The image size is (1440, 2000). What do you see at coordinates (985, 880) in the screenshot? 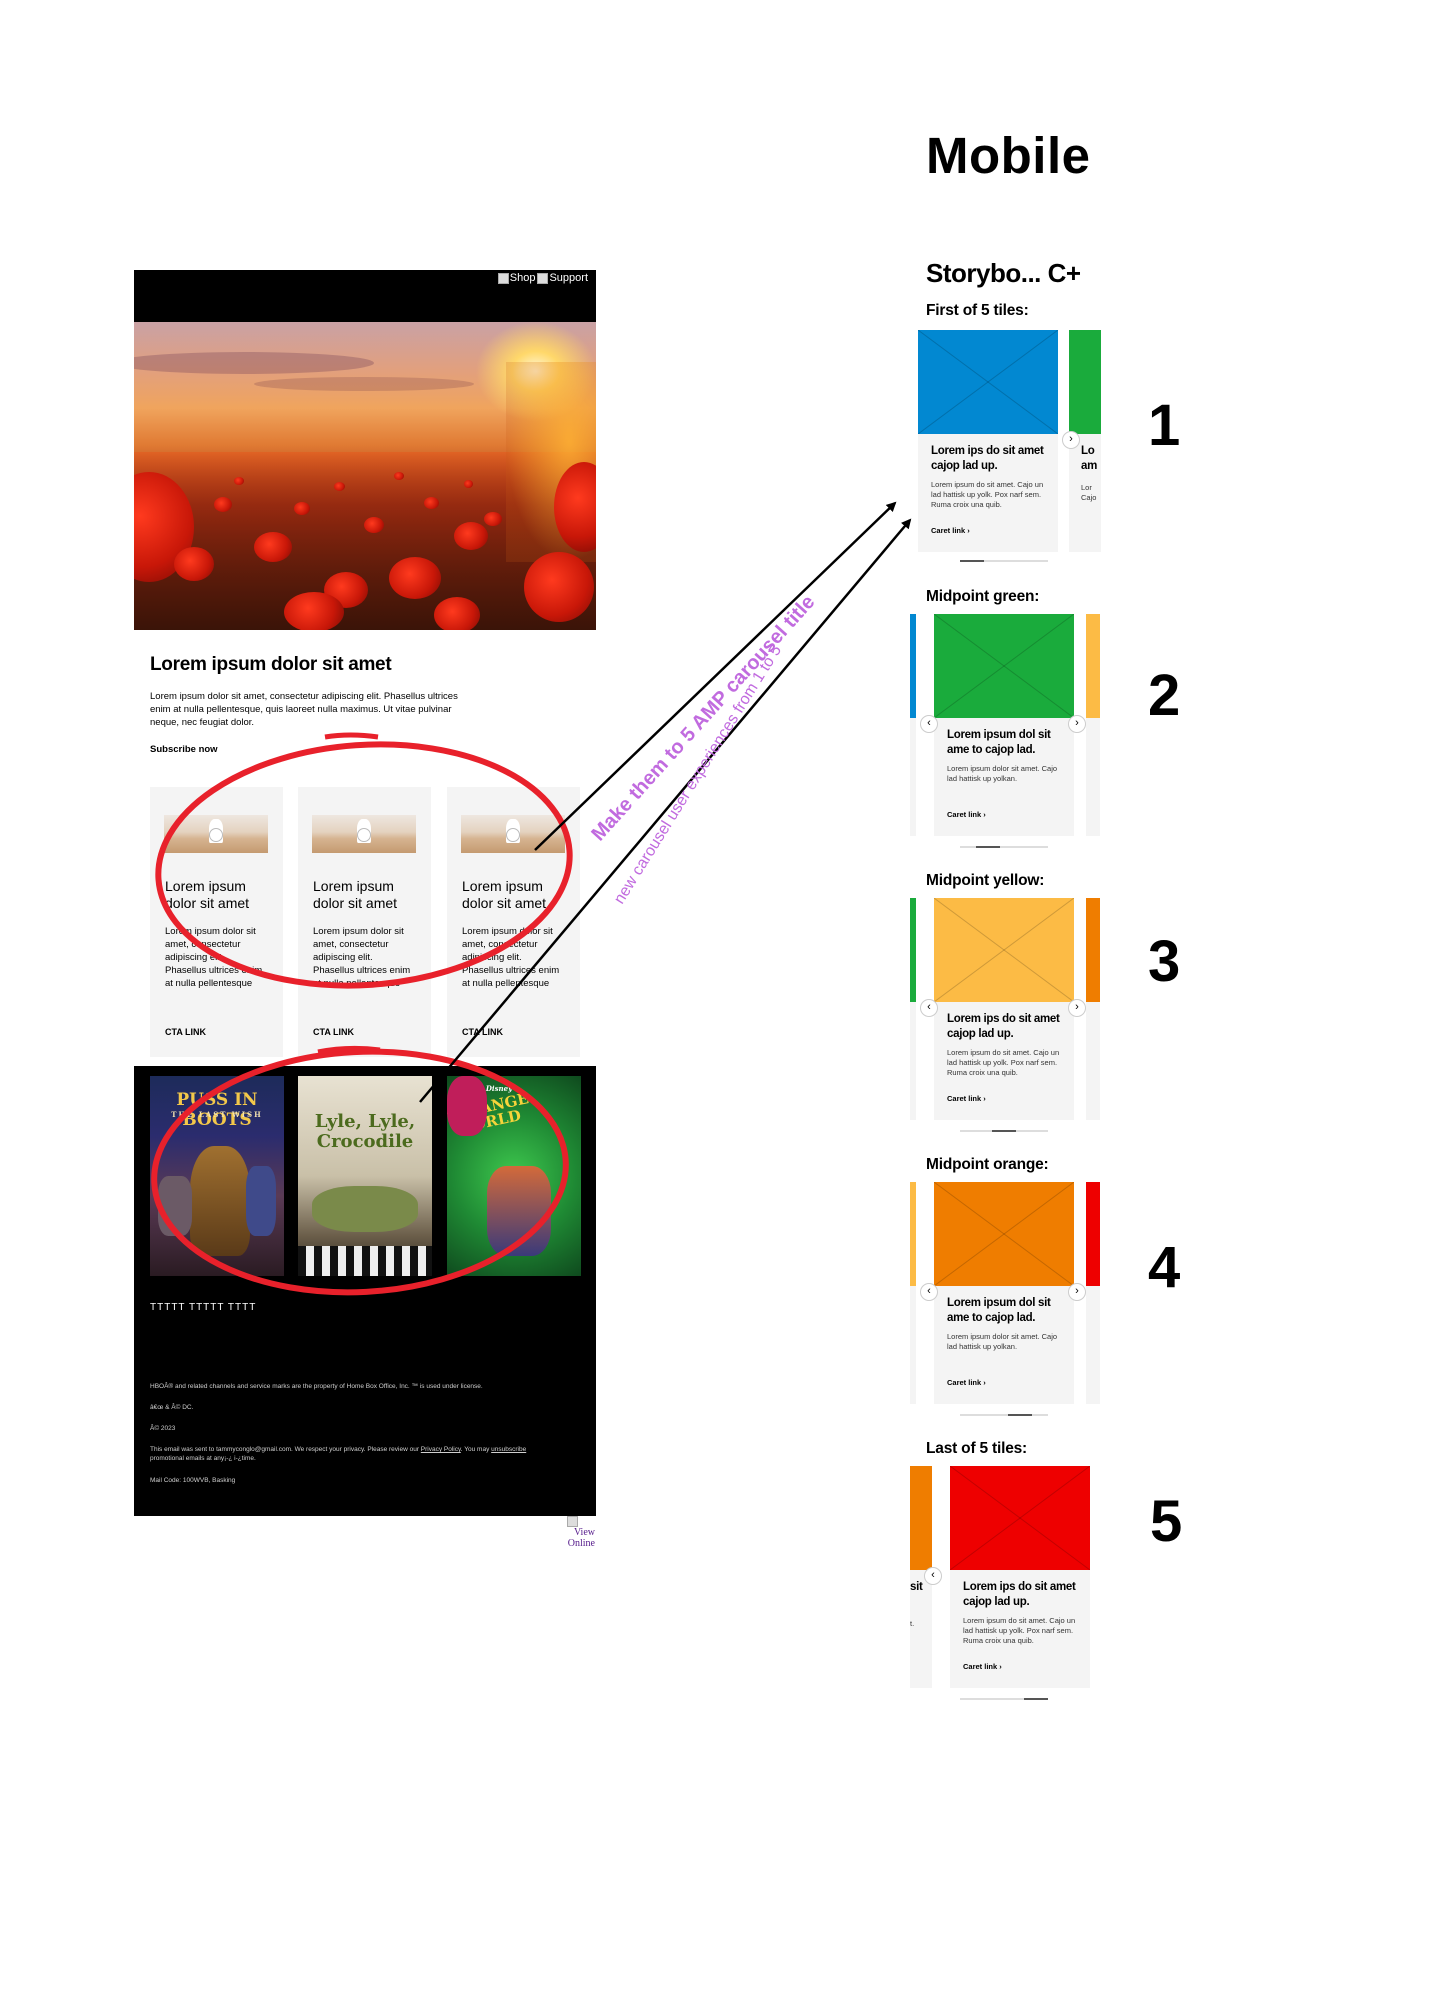
I see `section-label-3: Midpoint yellow:` at bounding box center [985, 880].